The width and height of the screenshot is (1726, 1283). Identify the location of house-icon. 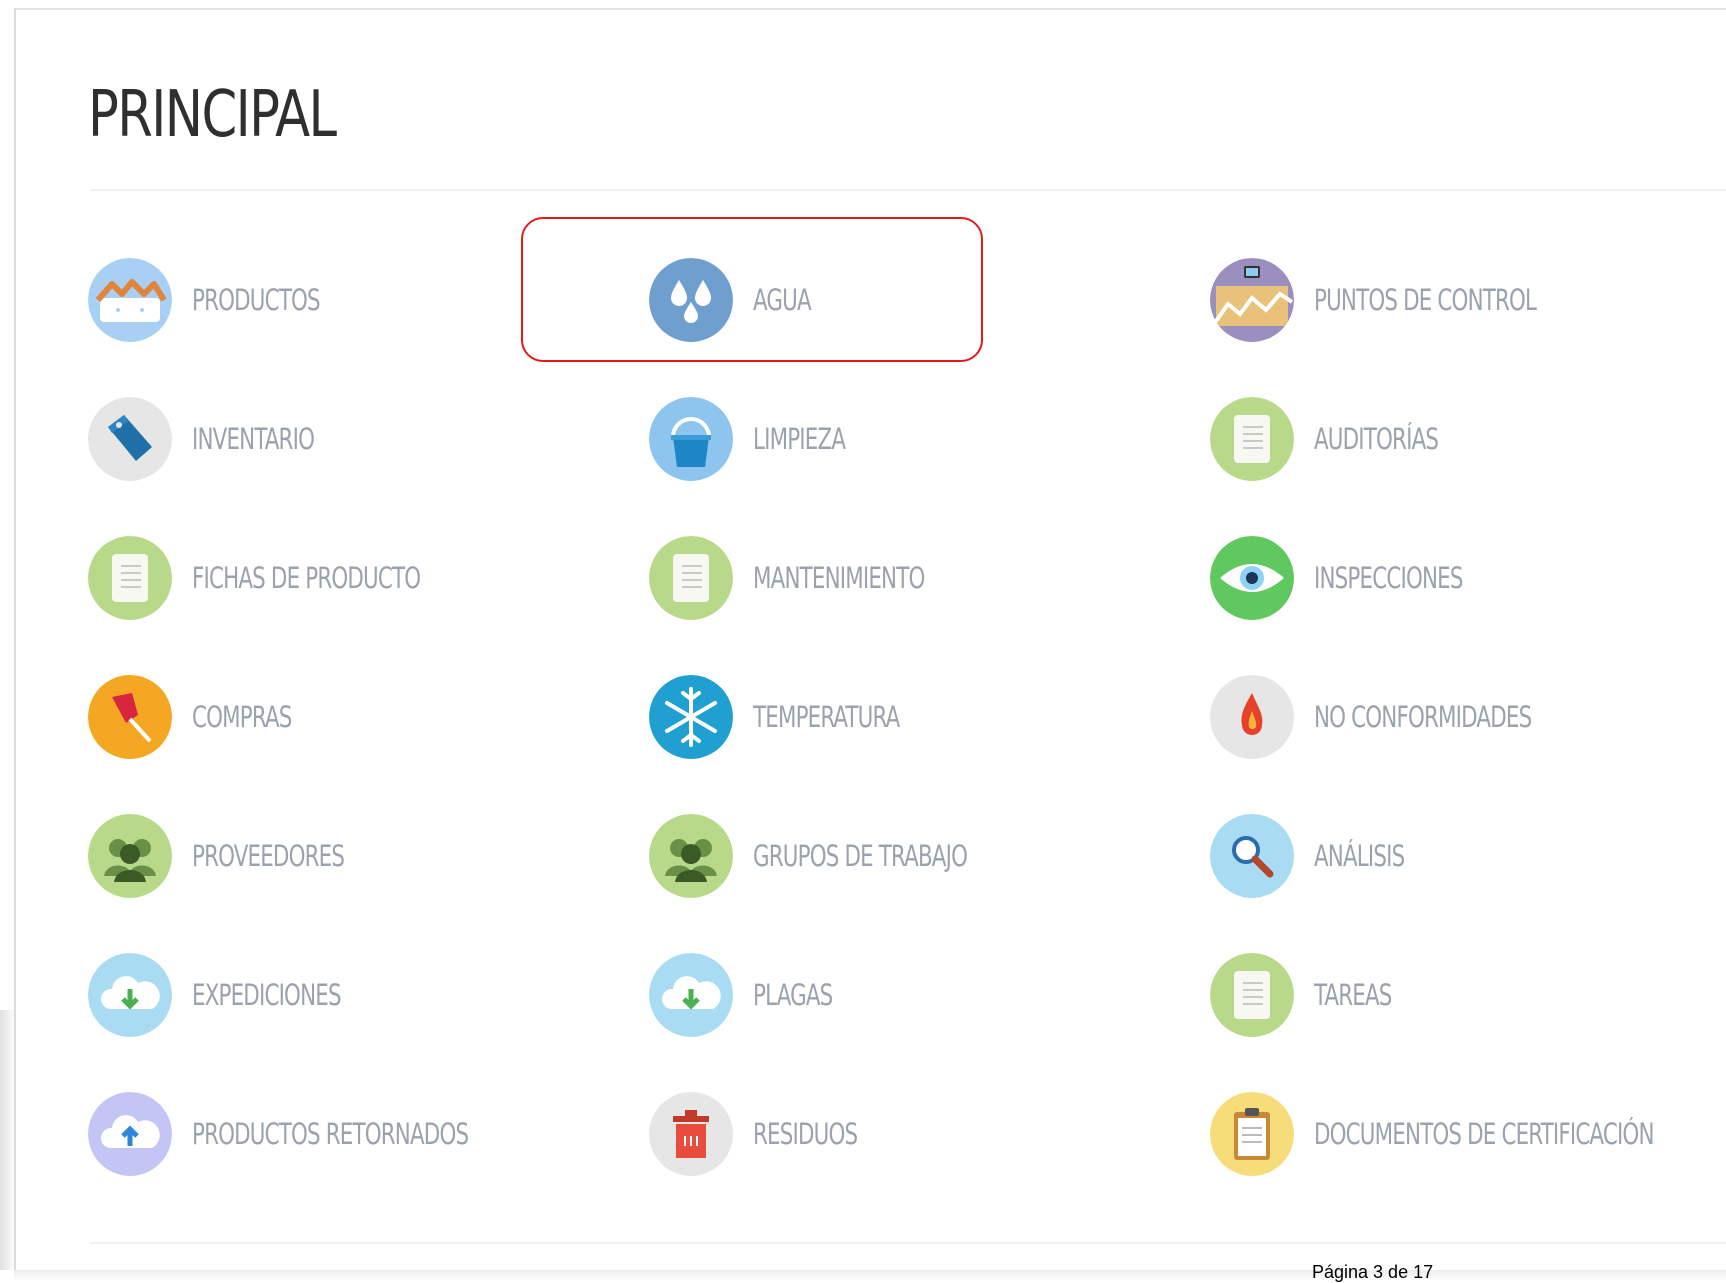
(130, 300).